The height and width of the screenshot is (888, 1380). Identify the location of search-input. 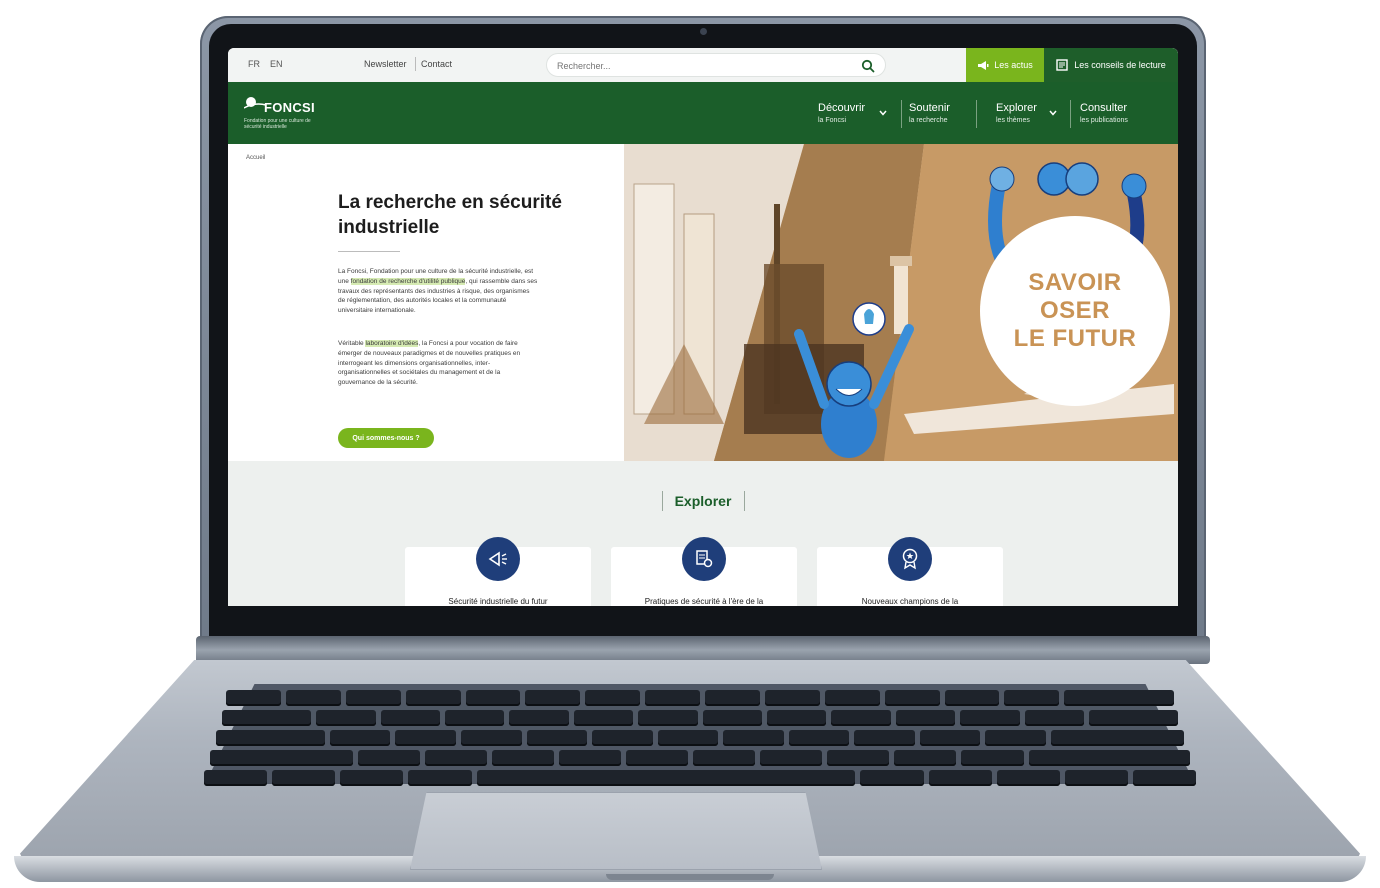
(702, 66).